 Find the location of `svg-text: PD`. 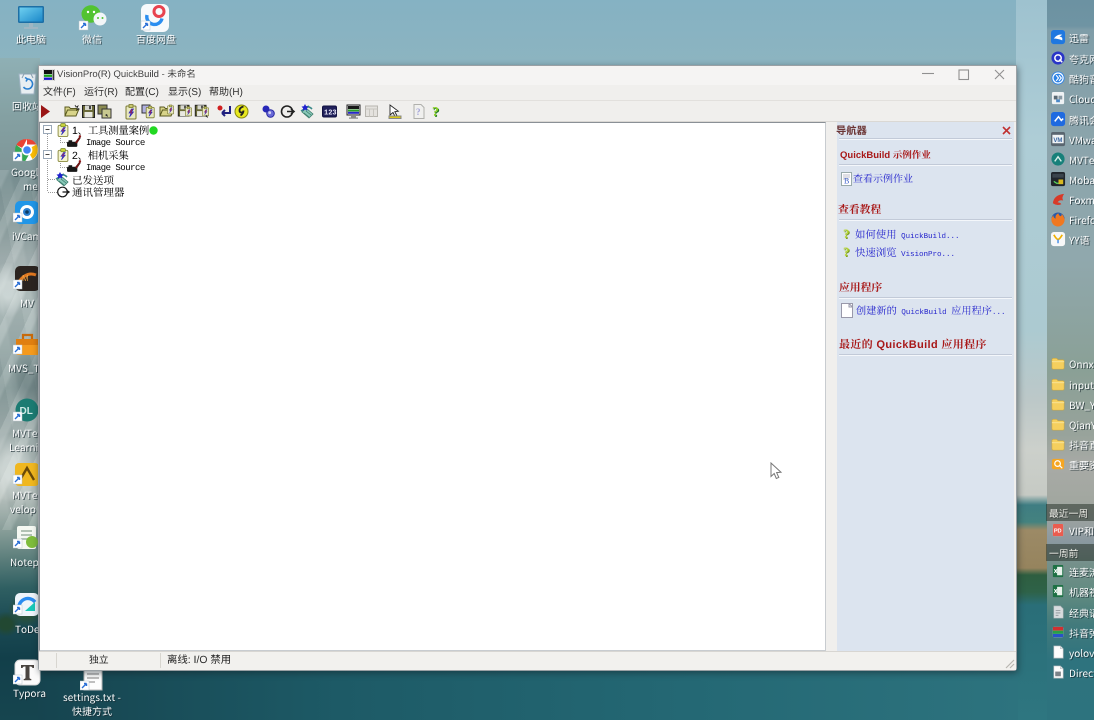

svg-text: PD is located at coordinates (1058, 531).